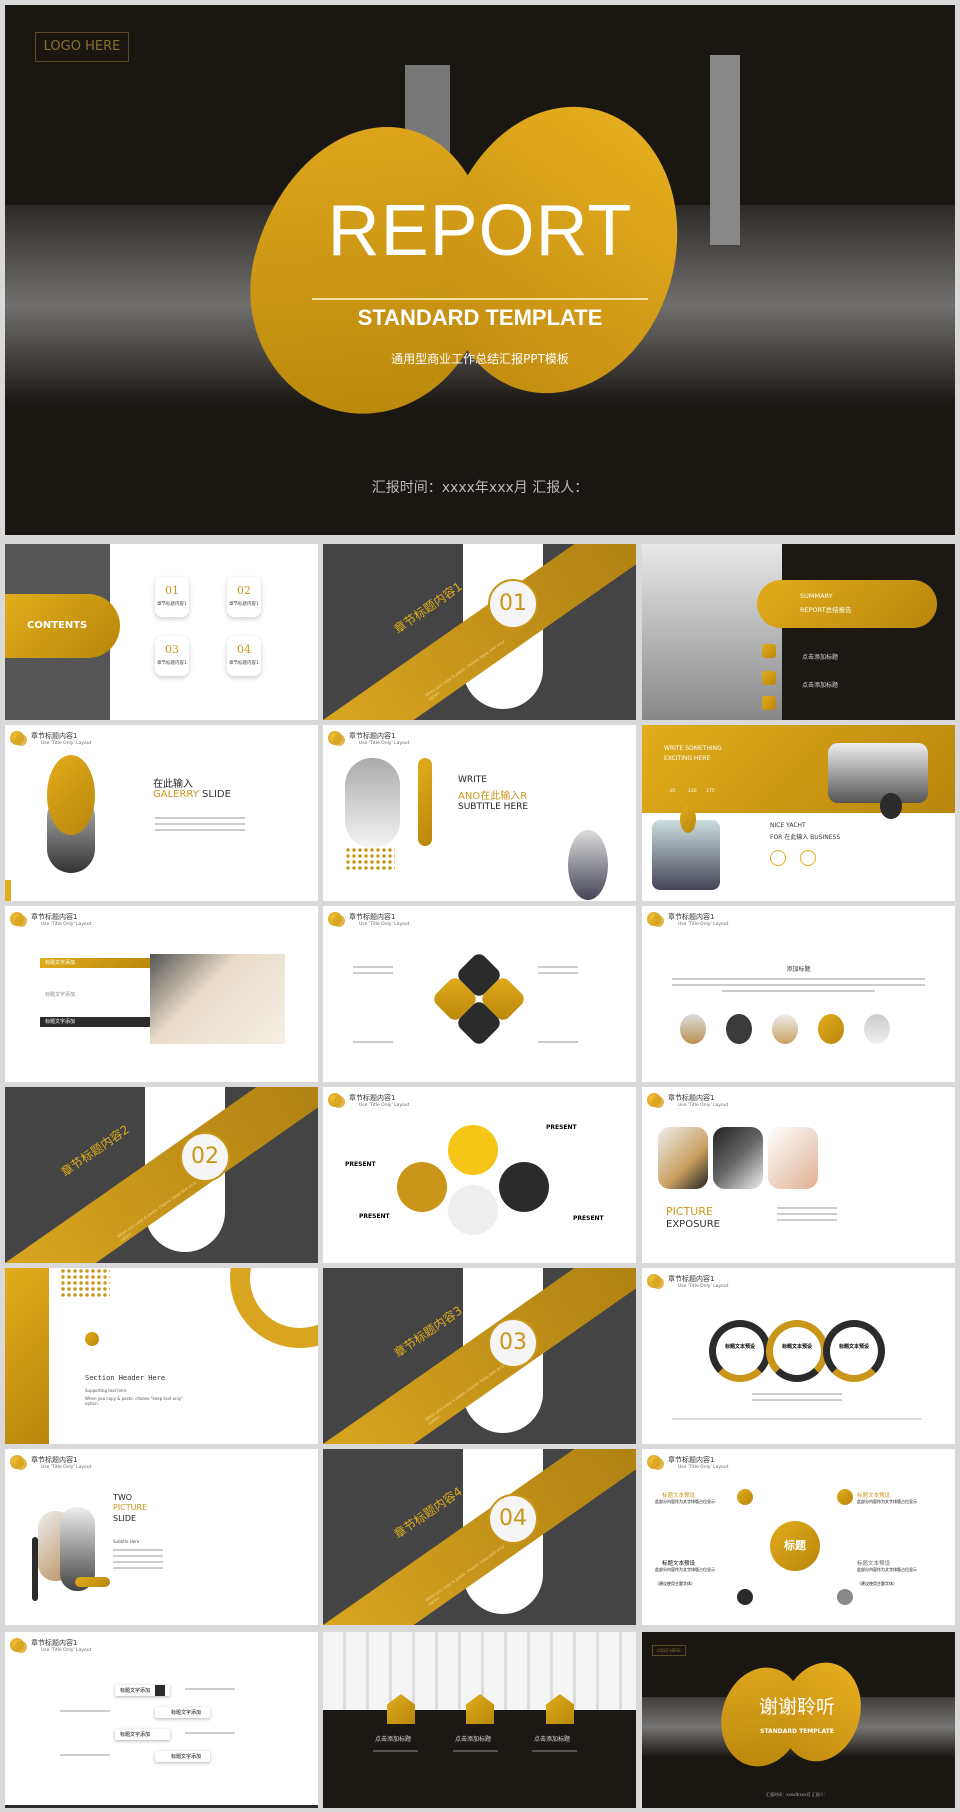 This screenshot has height=1812, width=960. I want to click on decoration: GALERRY SLIDE, so click(192, 794).